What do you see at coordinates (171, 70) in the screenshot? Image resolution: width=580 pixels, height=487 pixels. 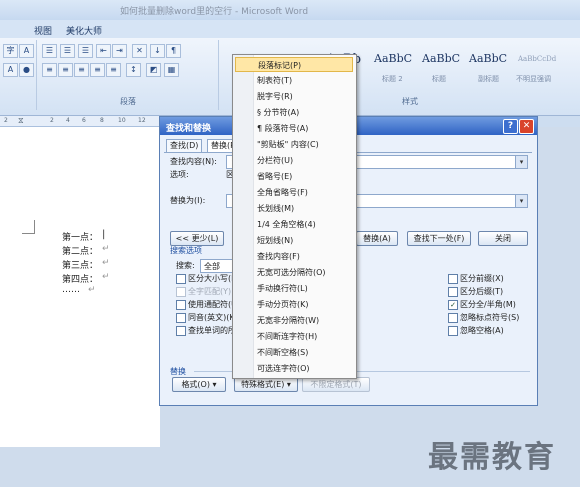 I see `borders-icon: ▦` at bounding box center [171, 70].